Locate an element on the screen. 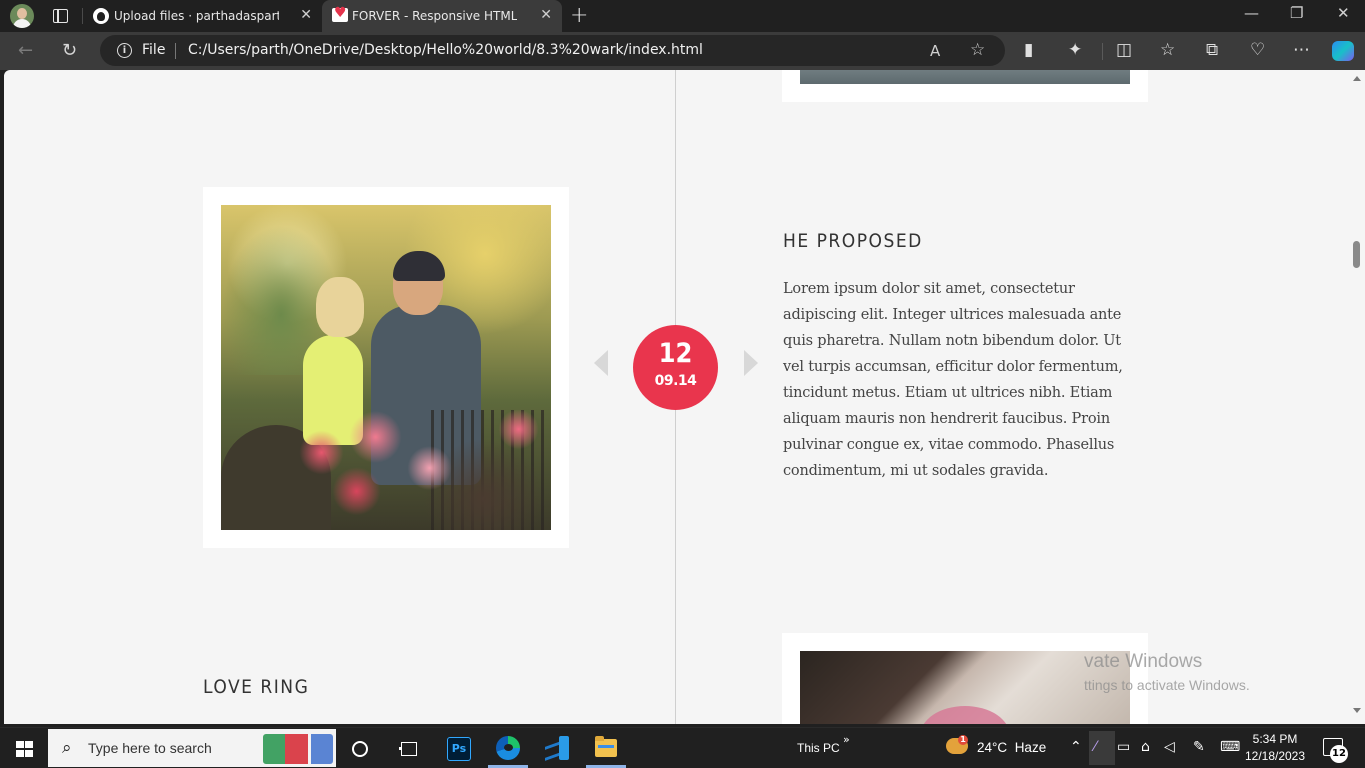 The width and height of the screenshot is (1365, 768). arrow-left-icon is located at coordinates (601, 363).